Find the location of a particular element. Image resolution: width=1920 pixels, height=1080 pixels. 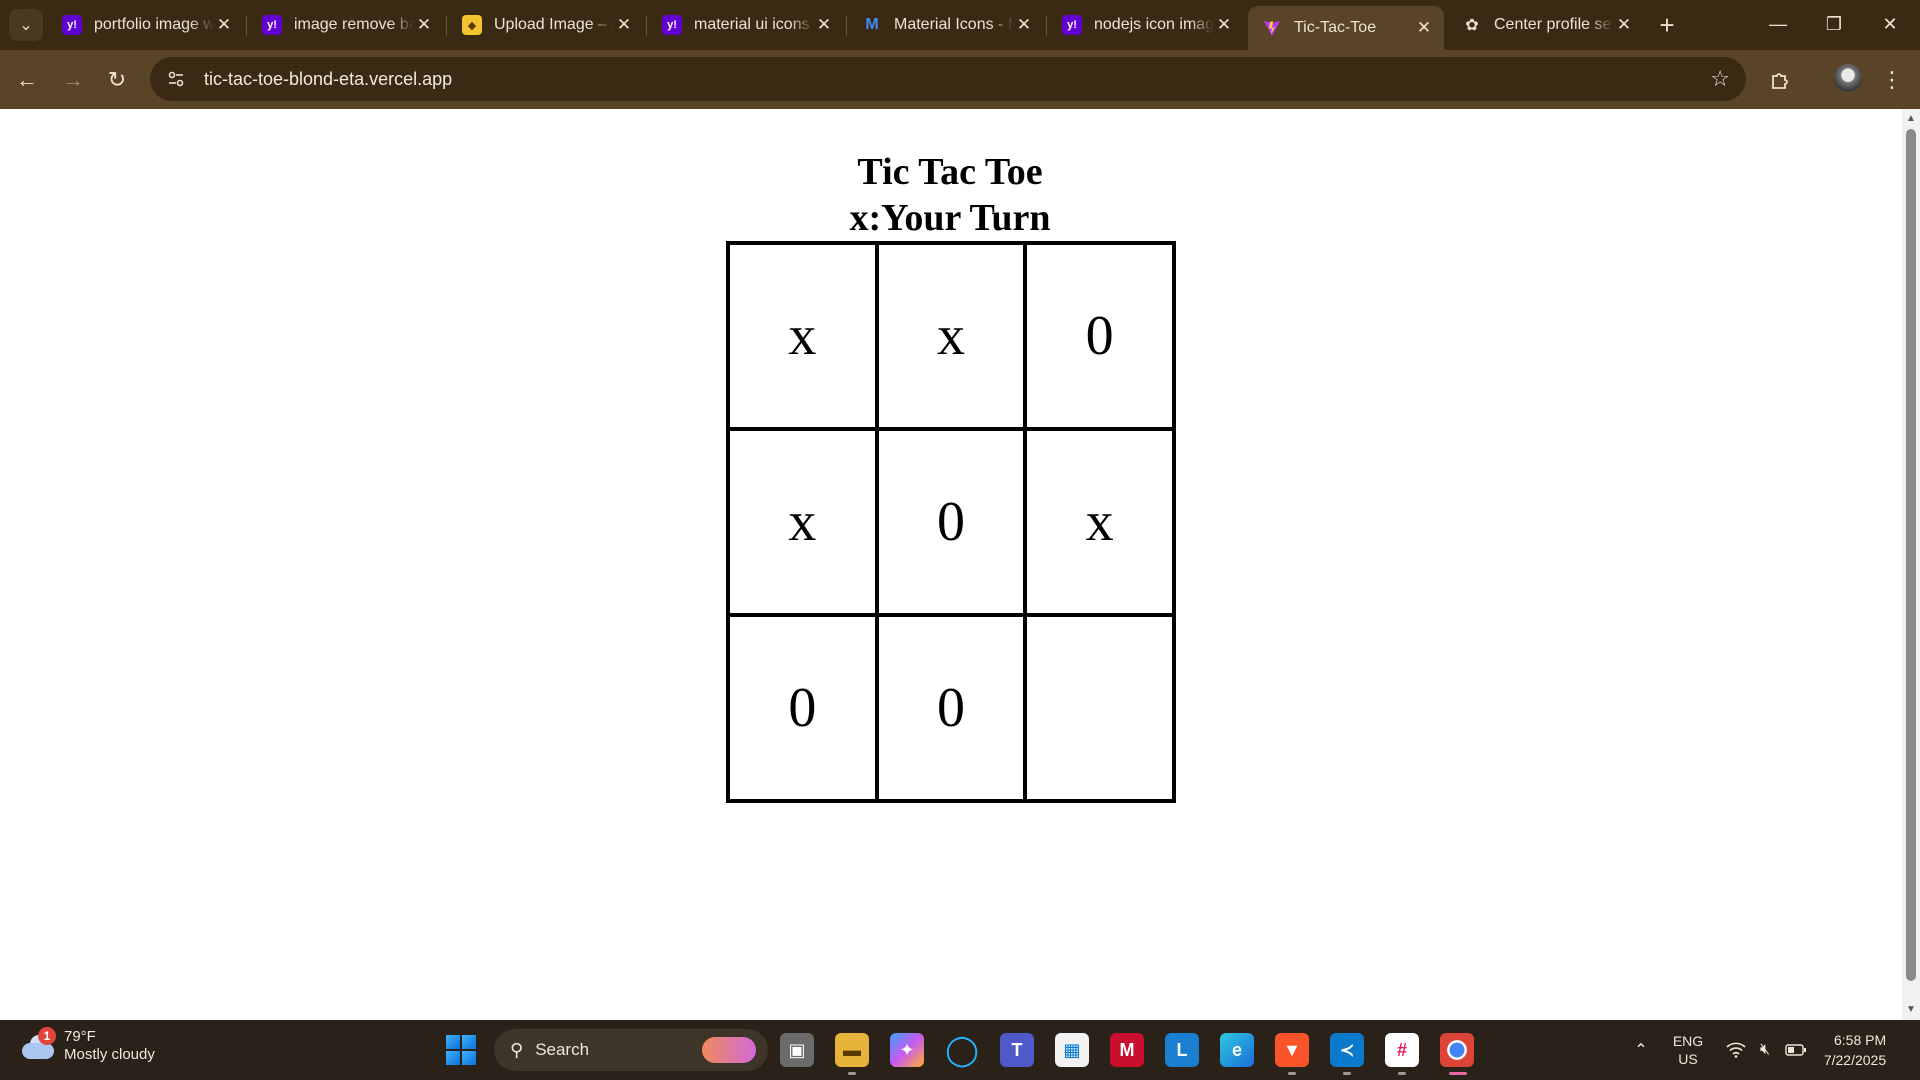

browser-tab: y! portfolio image w ✕ is located at coordinates (146, 25).